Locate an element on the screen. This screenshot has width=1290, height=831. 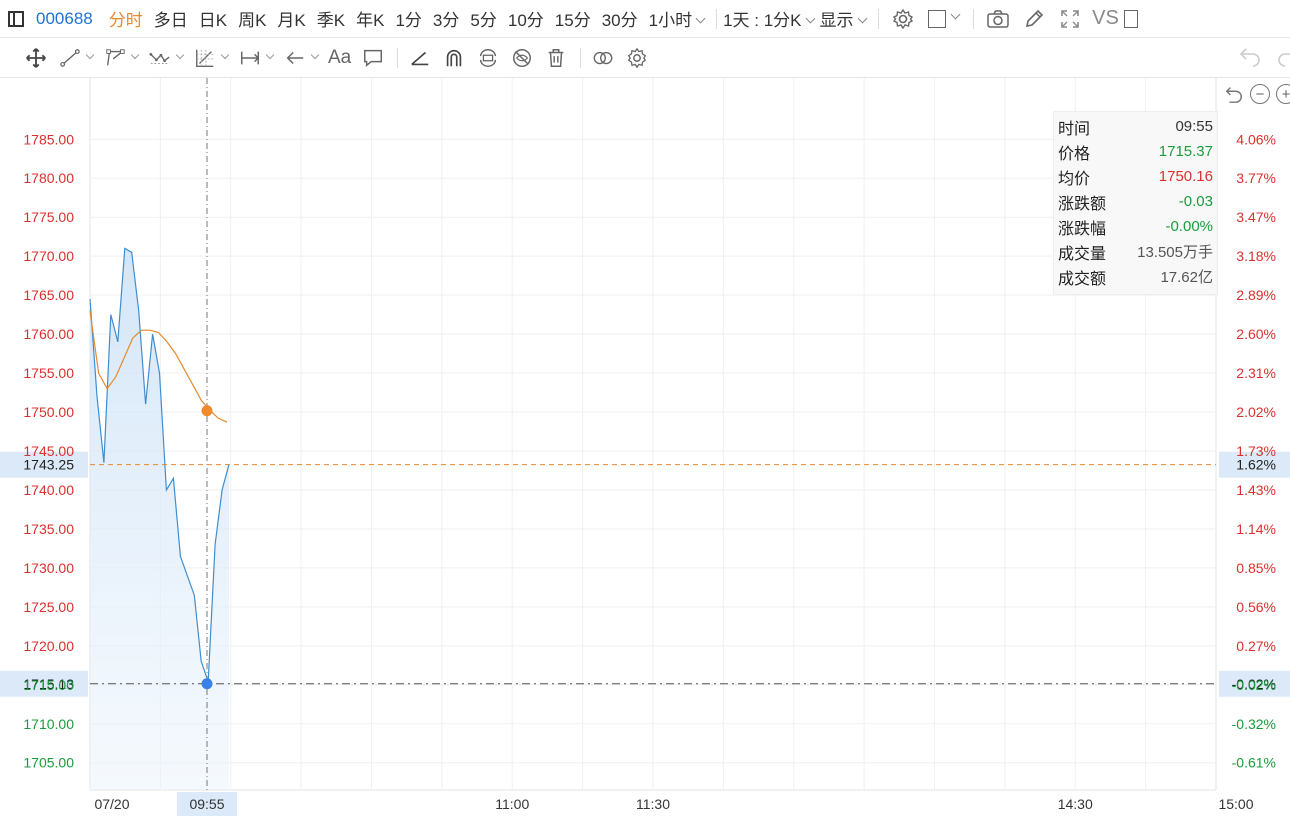
info-label: 价格 is located at coordinates (1074, 154).